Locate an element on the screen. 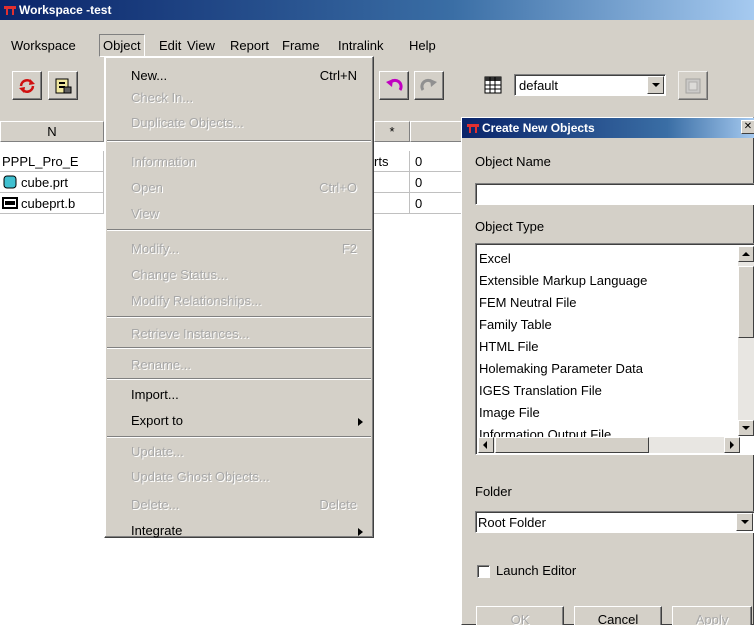 The height and width of the screenshot is (625, 754). menu-view: View is located at coordinates (201, 45).